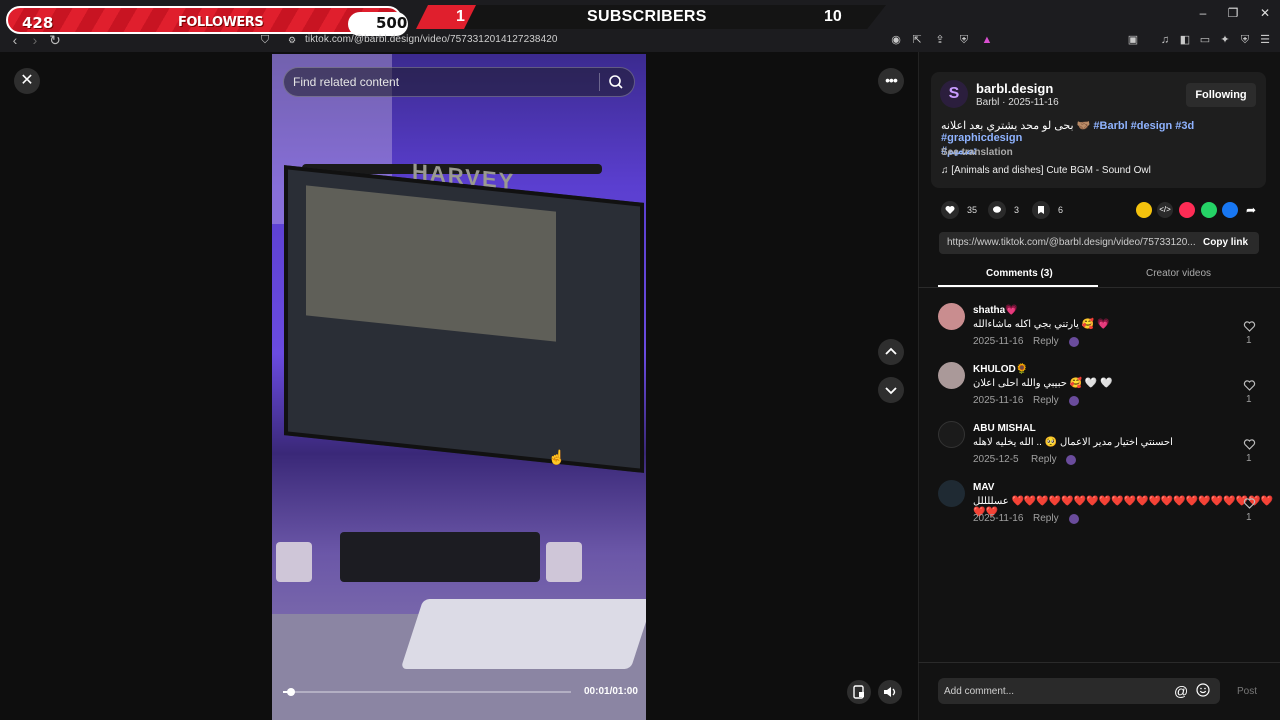 This screenshot has width=1280, height=720. I want to click on embed-icon: </>, so click(1165, 210).